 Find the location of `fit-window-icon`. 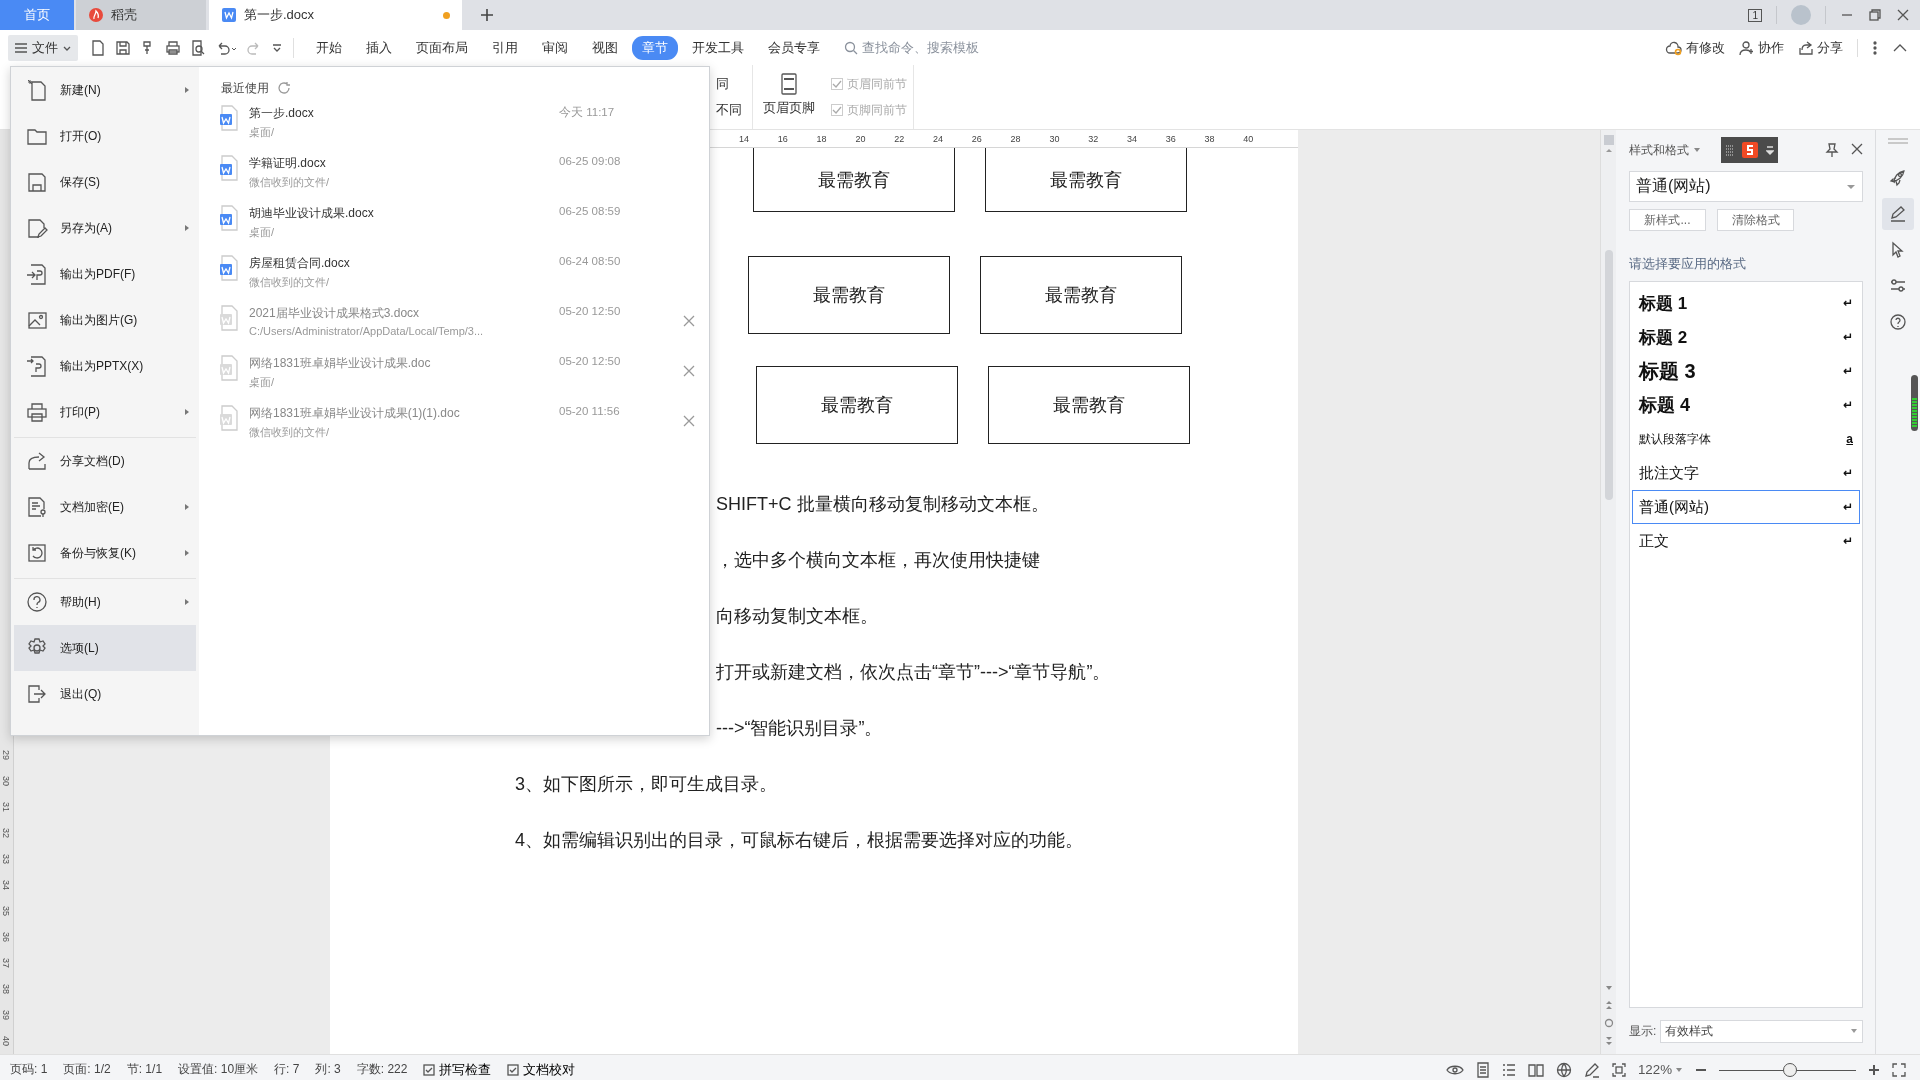

fit-window-icon is located at coordinates (1618, 1069).